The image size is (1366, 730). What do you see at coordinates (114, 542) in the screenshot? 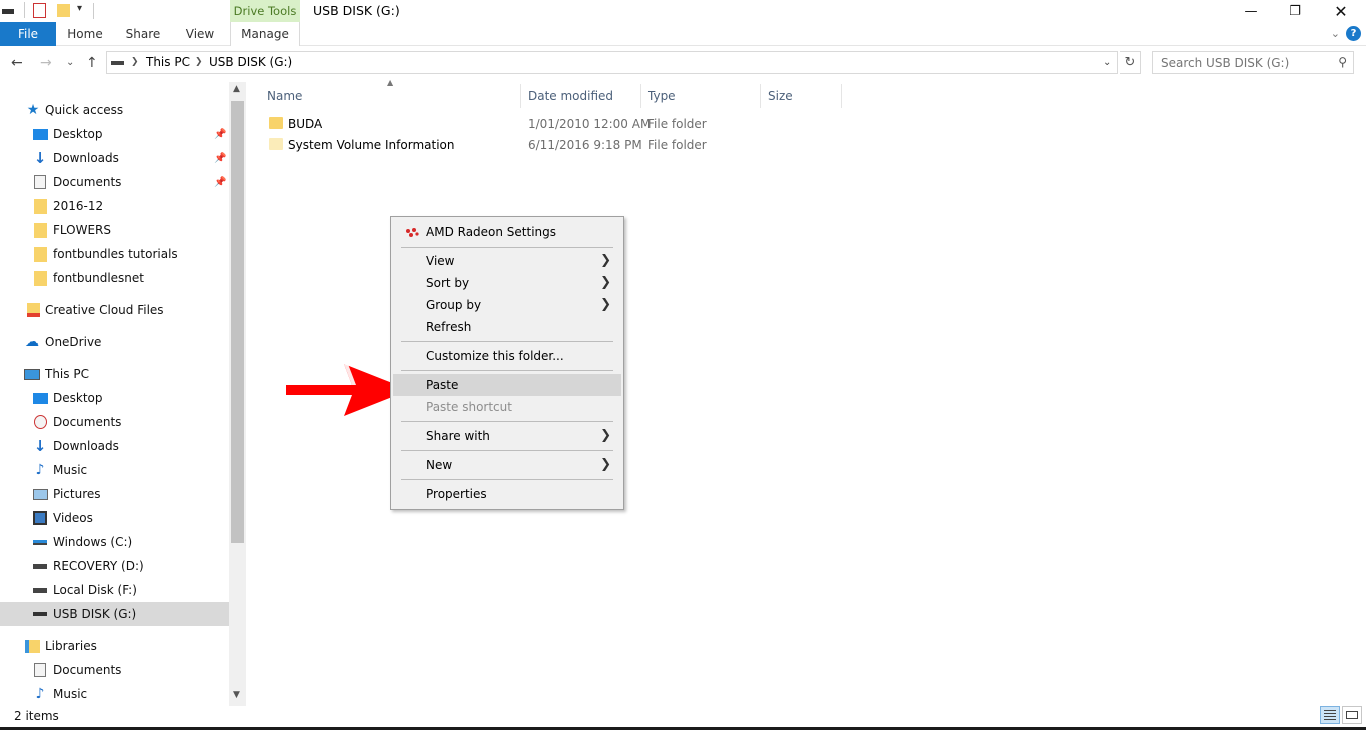
I see `sidebar-item-drive-c: Windows (C:)` at bounding box center [114, 542].